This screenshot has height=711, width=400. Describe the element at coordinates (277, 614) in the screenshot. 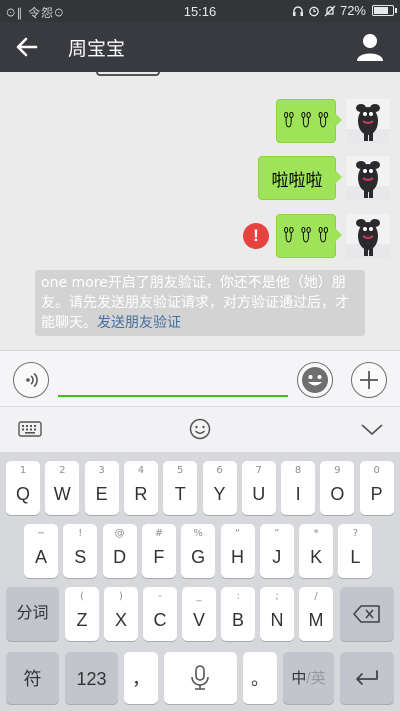

I see `key-n: ; N` at that location.